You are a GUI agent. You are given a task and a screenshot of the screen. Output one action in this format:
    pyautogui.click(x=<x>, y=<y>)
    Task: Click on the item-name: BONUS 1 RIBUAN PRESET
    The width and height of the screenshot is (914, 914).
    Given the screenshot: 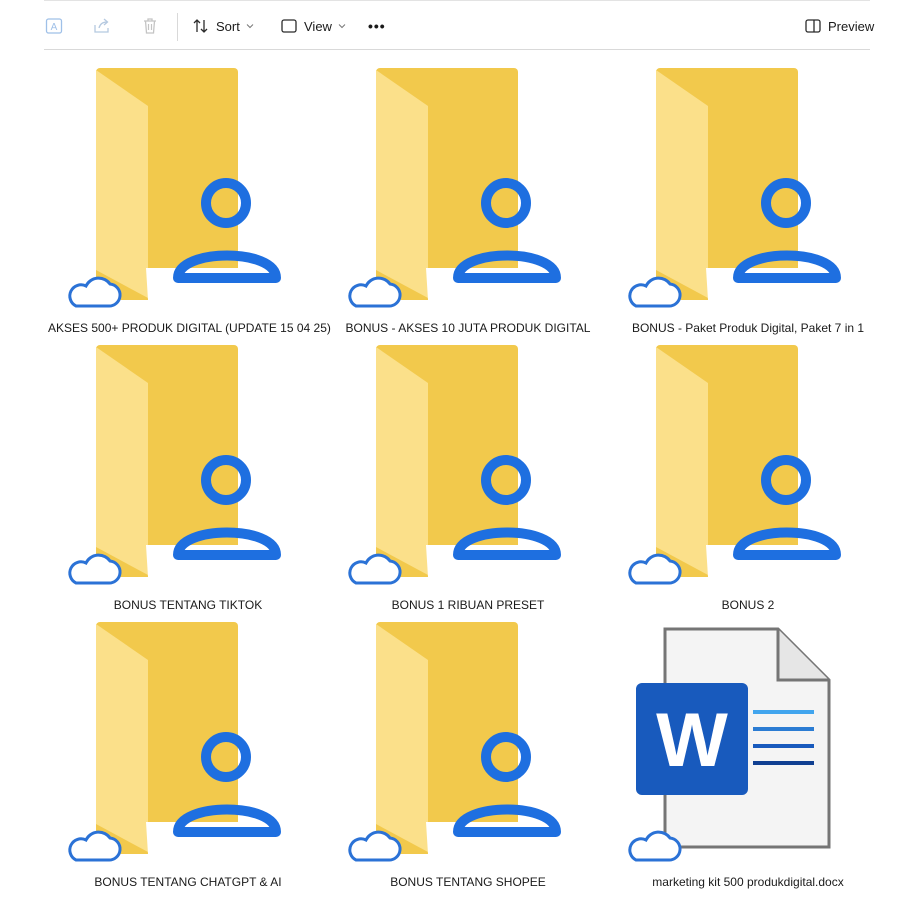 What is the action you would take?
    pyautogui.click(x=468, y=605)
    